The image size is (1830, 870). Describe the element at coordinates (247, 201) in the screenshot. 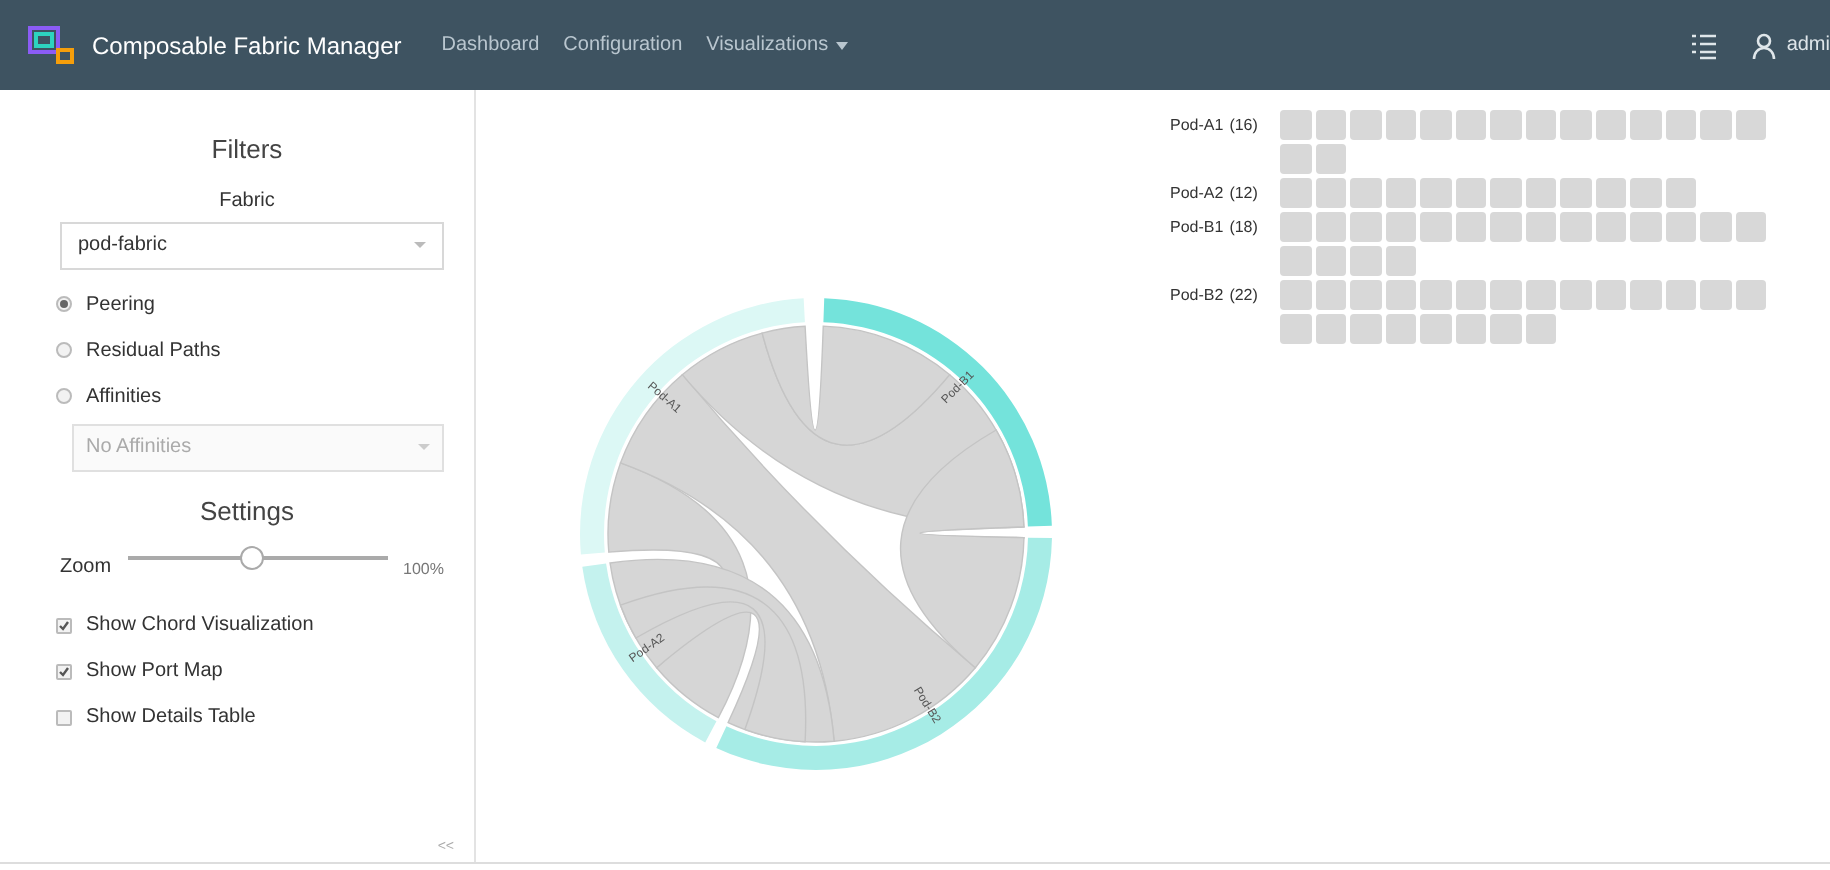

I see `fabric-label: Fabric` at that location.